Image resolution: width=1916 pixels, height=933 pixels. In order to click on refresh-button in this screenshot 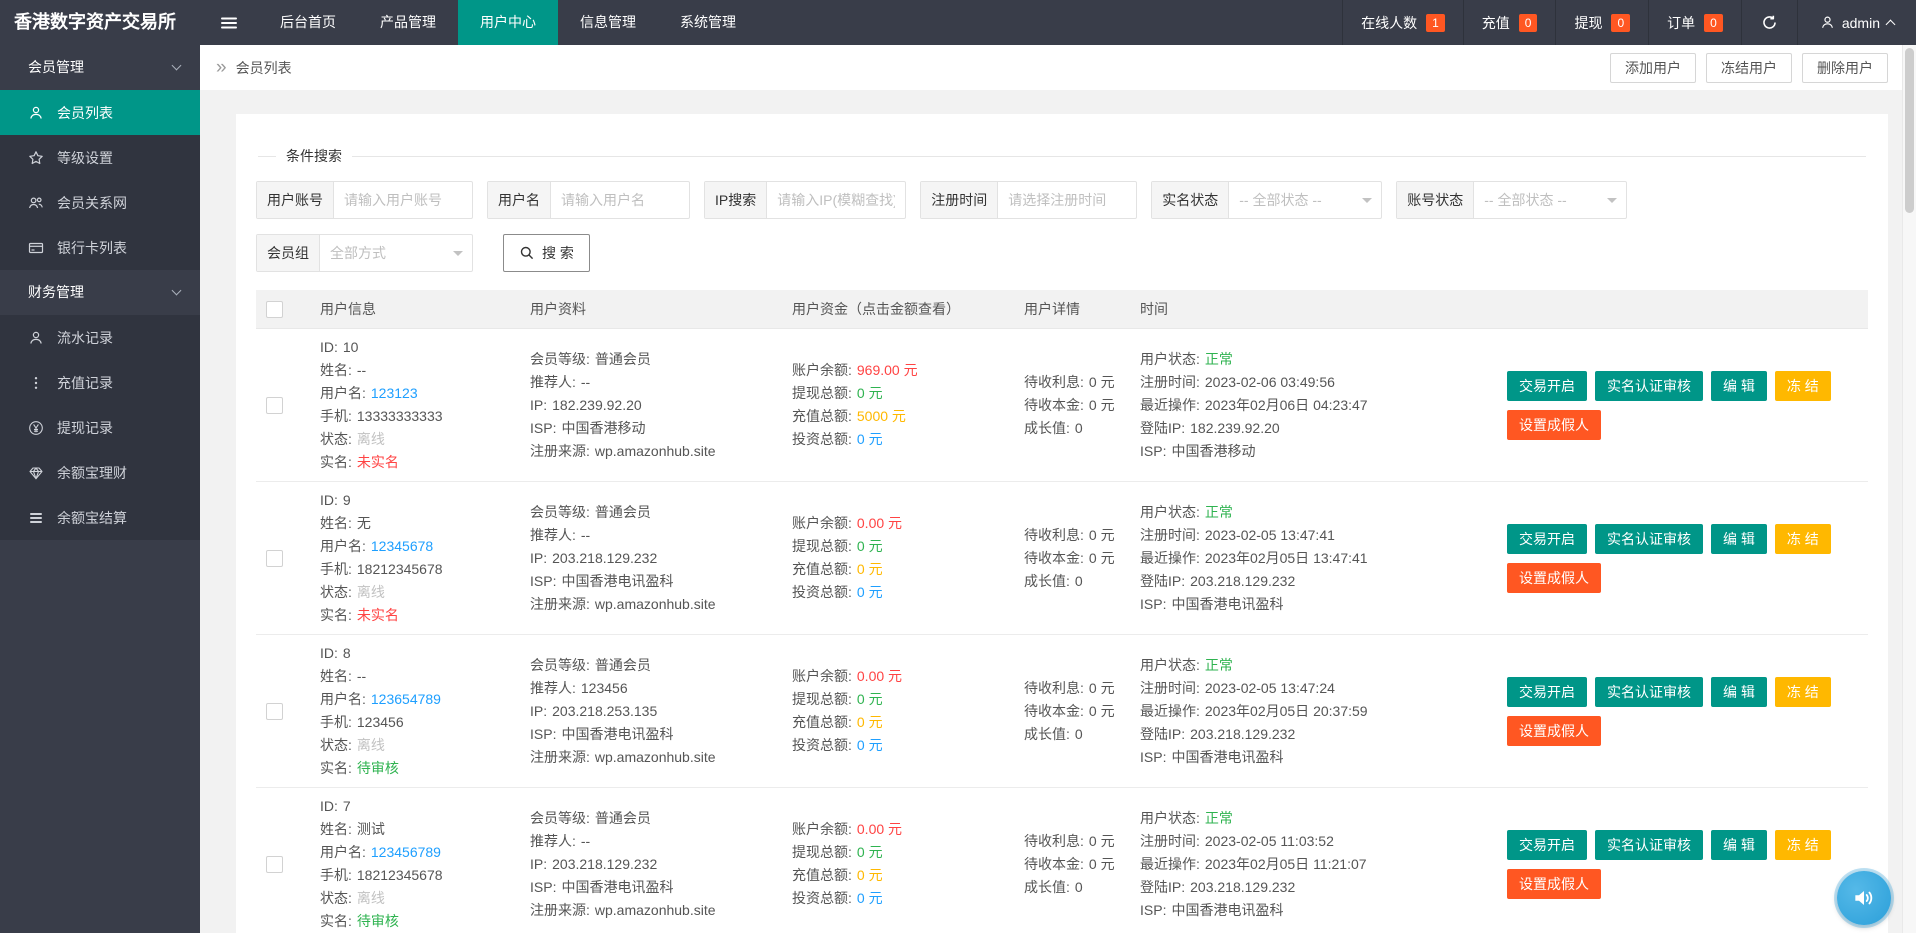, I will do `click(1768, 22)`.